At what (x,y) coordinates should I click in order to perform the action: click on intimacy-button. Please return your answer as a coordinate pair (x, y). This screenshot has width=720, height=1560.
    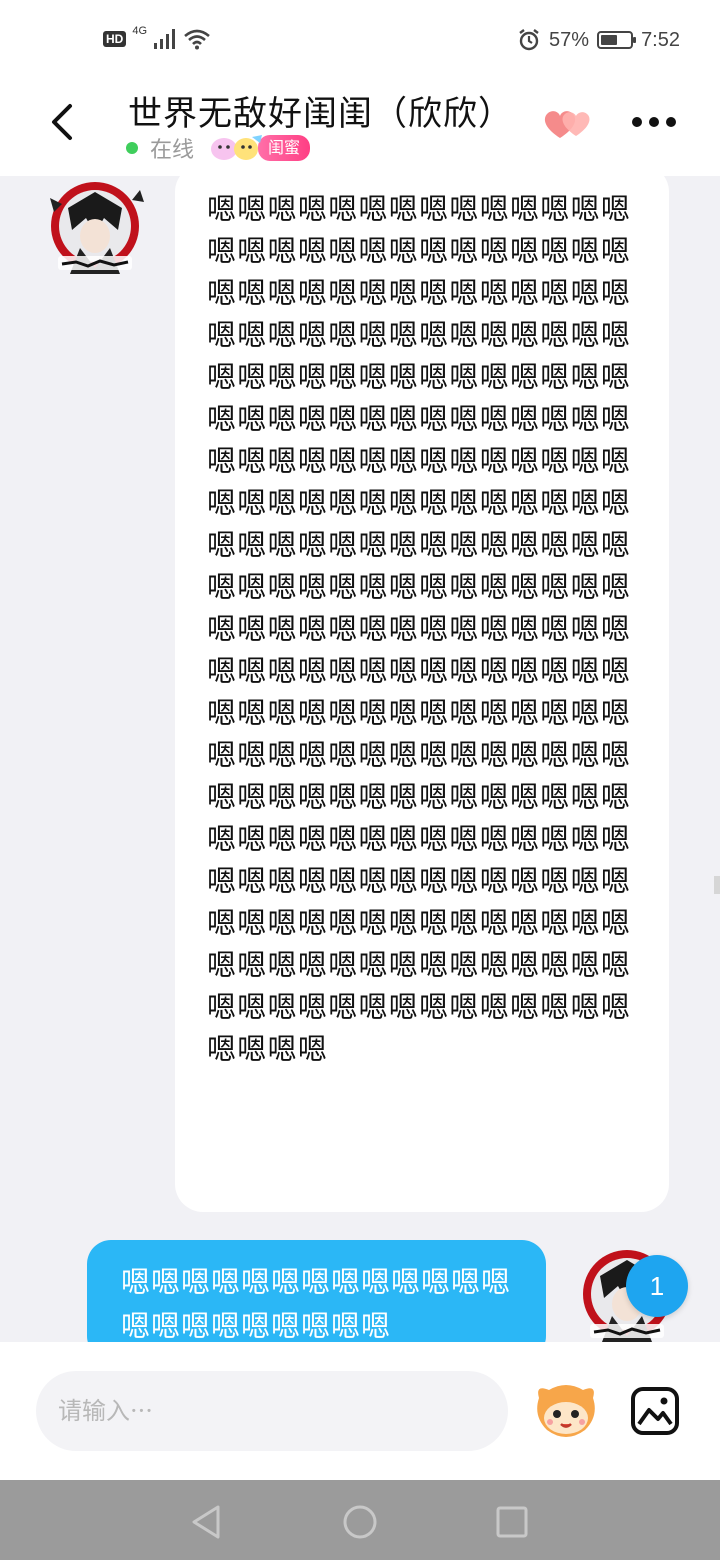
    Looking at the image, I should click on (568, 124).